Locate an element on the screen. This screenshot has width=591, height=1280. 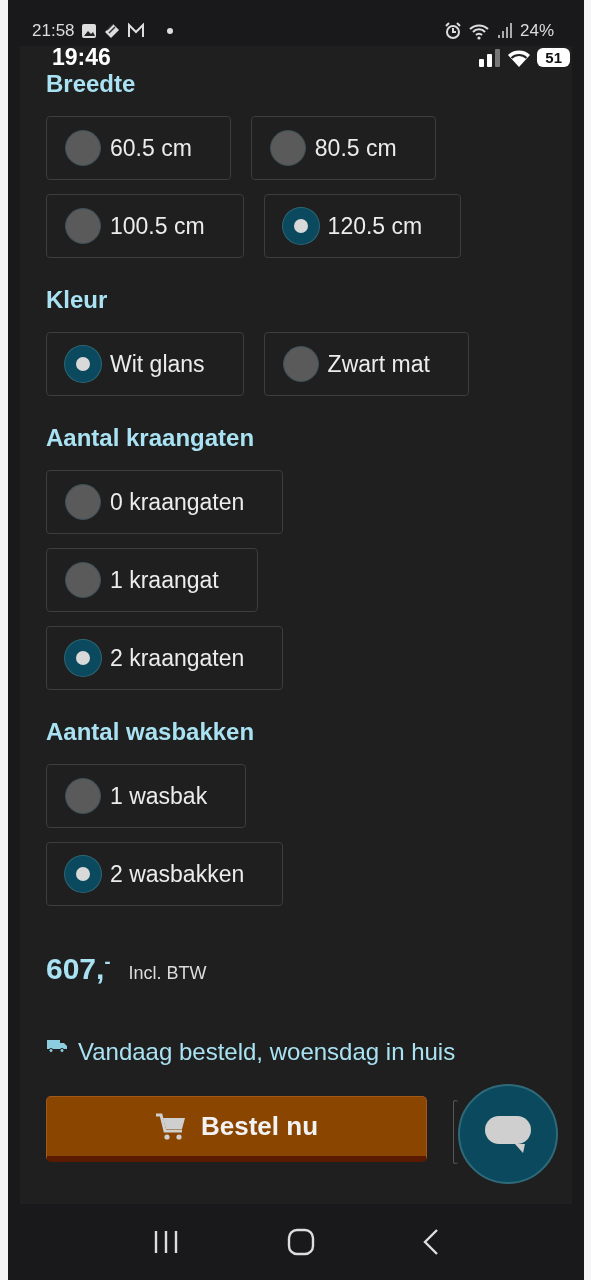
home-icon is located at coordinates (301, 1242).